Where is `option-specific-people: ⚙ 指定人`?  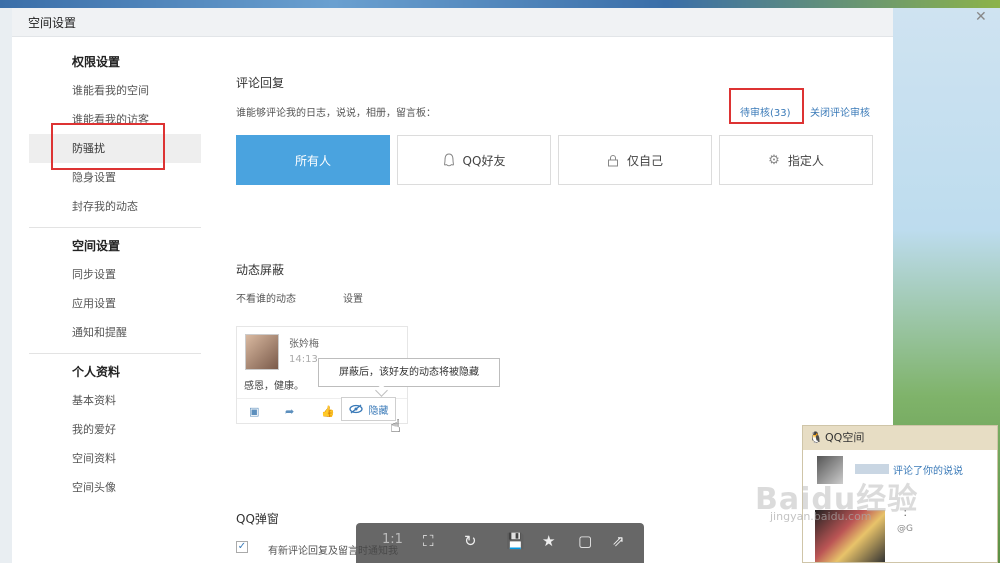 option-specific-people: ⚙ 指定人 is located at coordinates (796, 160).